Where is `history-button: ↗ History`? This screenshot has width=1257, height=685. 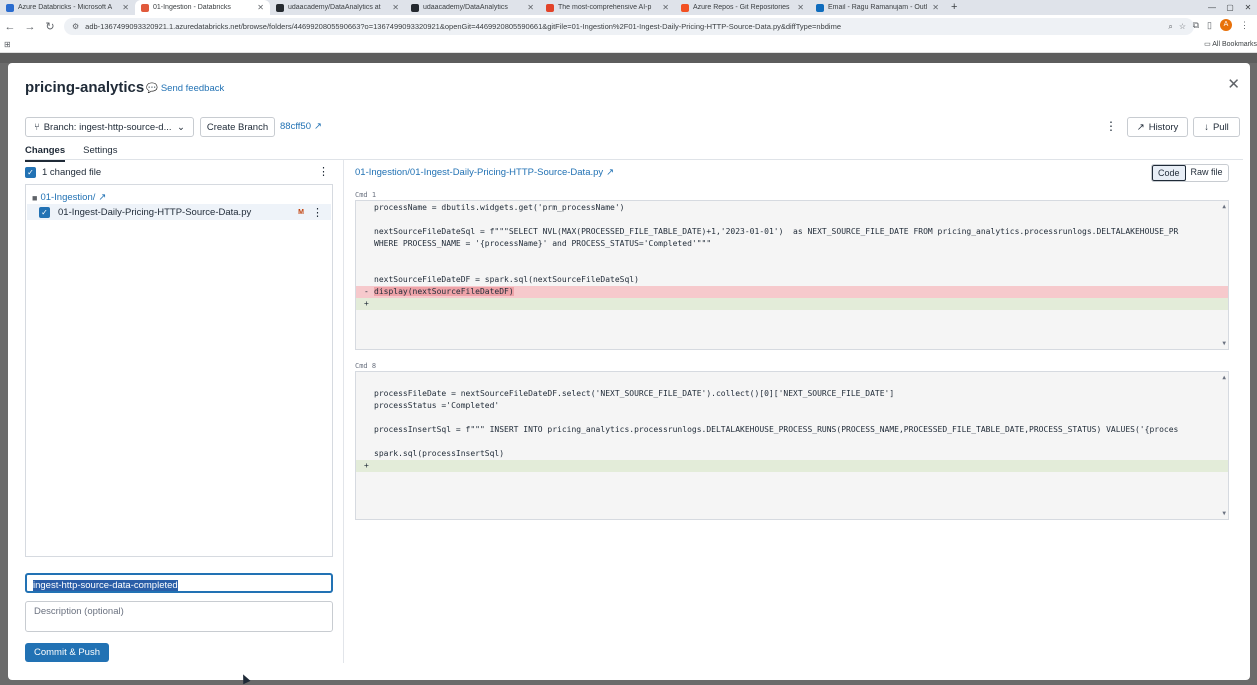
history-button: ↗ History is located at coordinates (1157, 127).